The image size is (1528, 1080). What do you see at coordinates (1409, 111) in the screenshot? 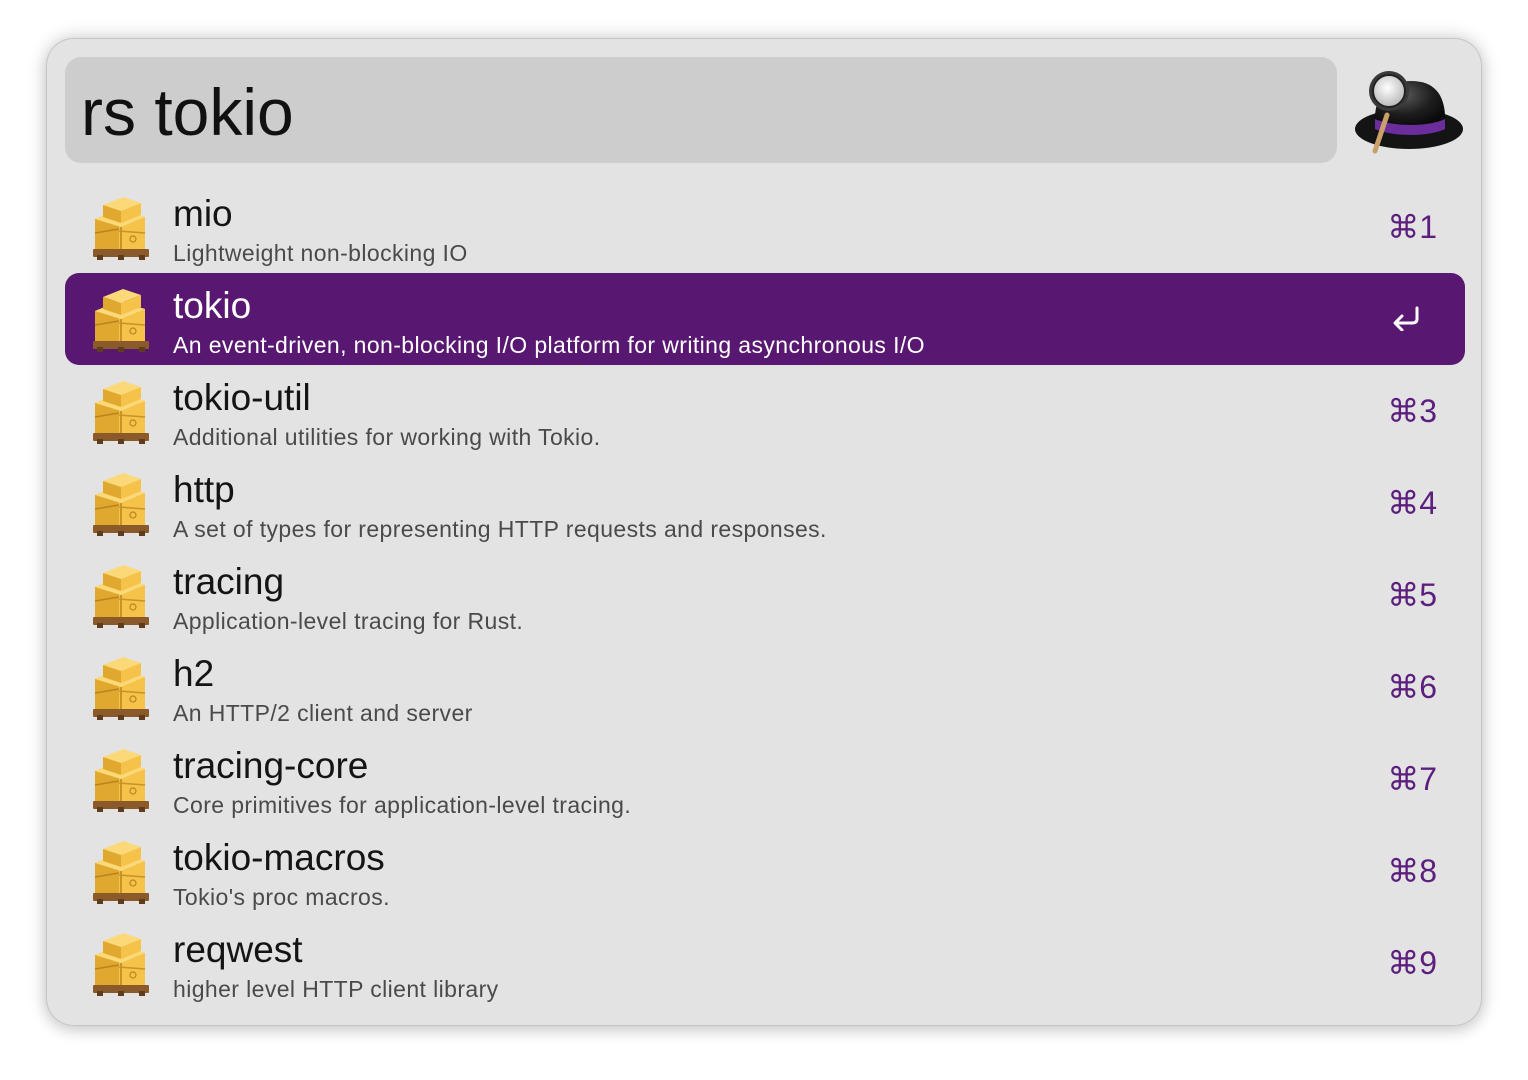
I see `alfred-hat-icon` at bounding box center [1409, 111].